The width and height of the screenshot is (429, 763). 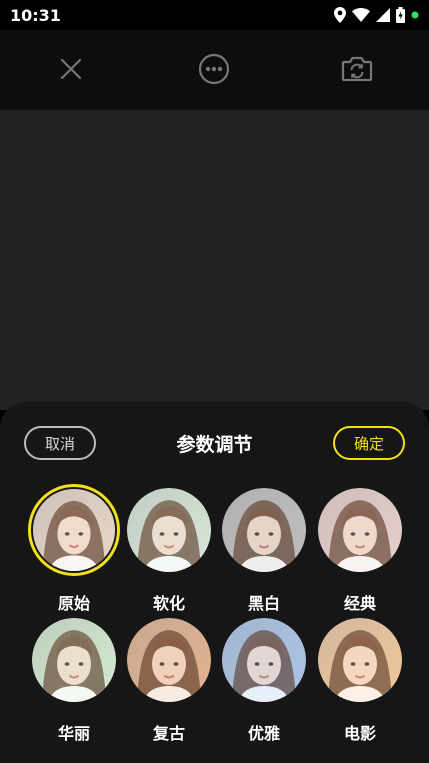 I want to click on filter-item: 优雅, so click(x=264, y=683).